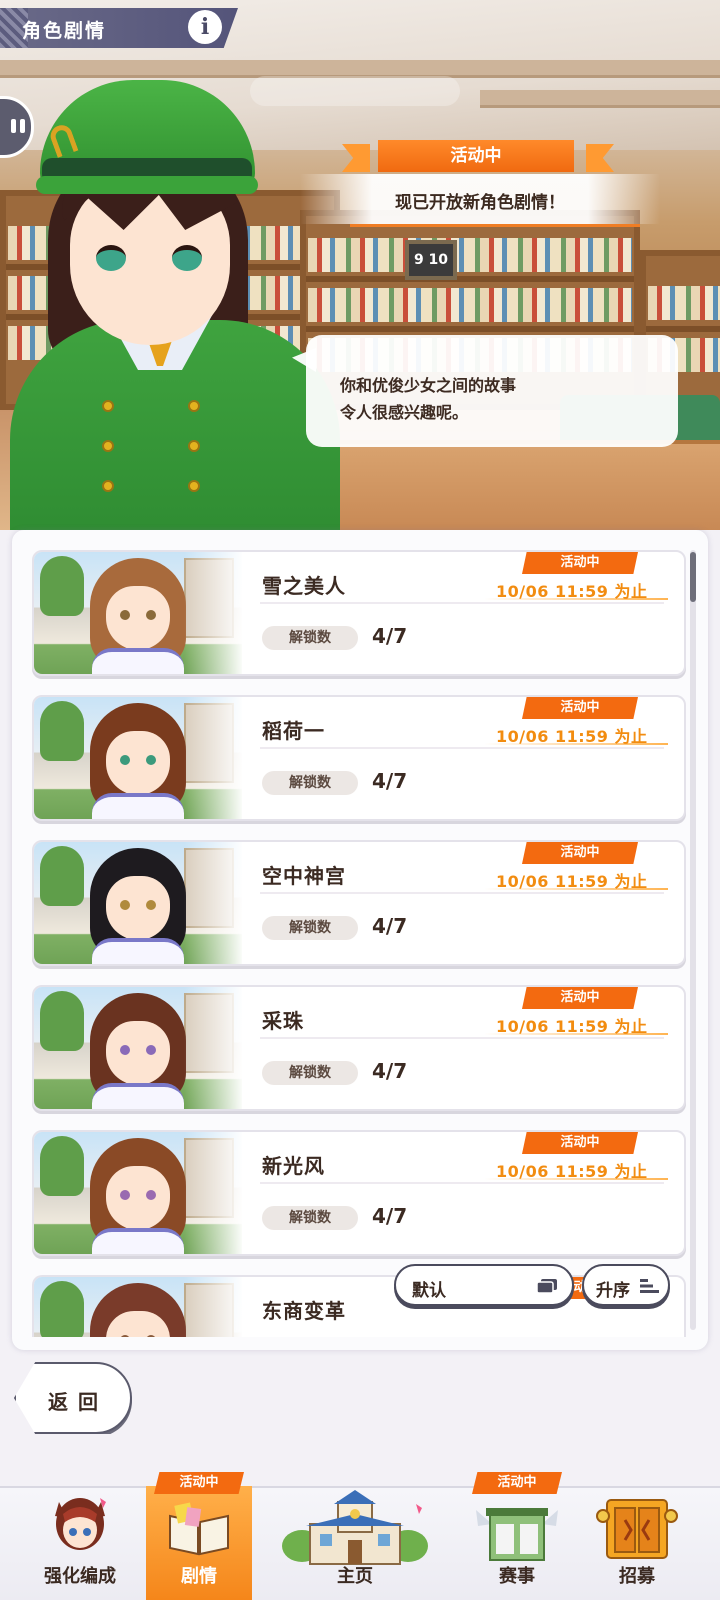 The width and height of the screenshot is (720, 1600). Describe the element at coordinates (428, 399) in the screenshot. I see `dialogue-text: 你和优俊少女之间的故事 令人很感兴趣呢。` at that location.